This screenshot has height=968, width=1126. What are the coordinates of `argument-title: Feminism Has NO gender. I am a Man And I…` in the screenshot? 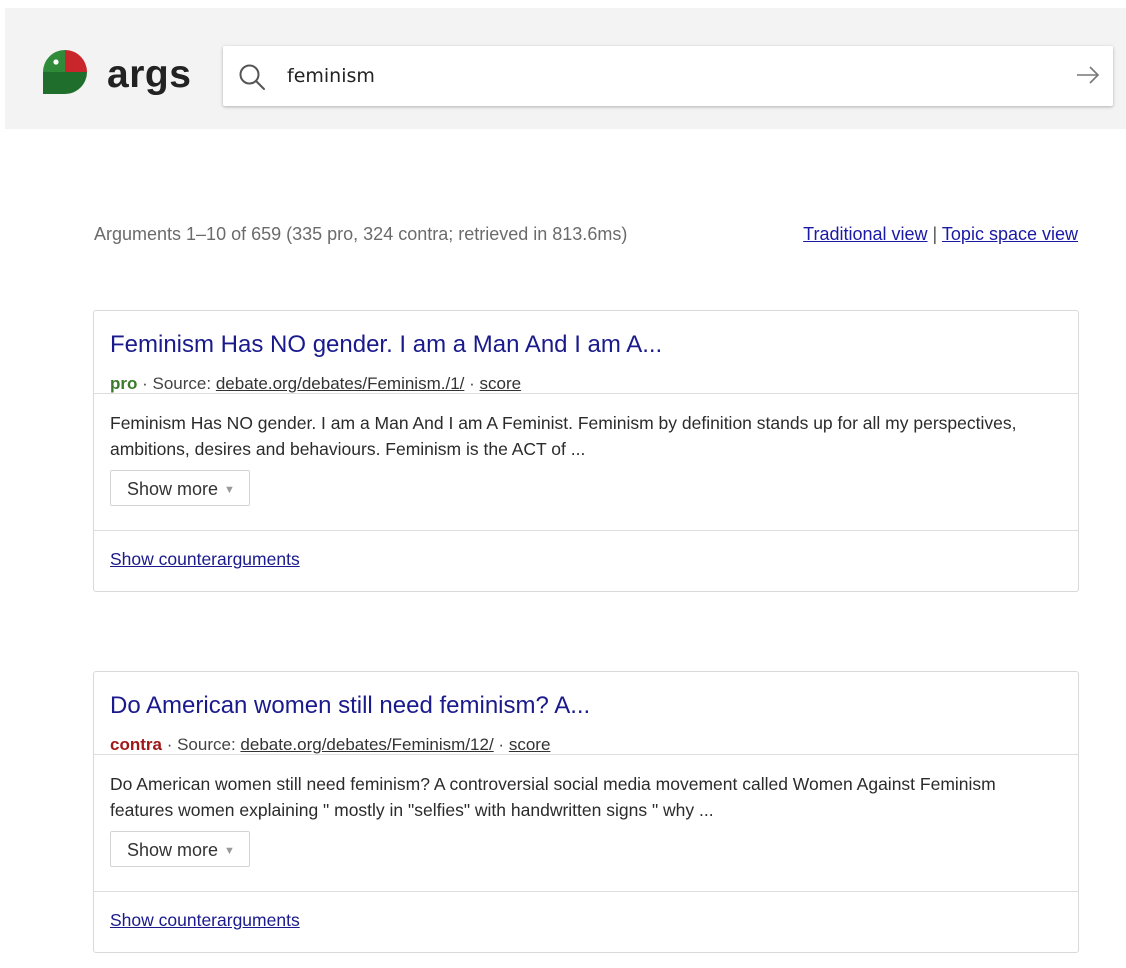 It's located at (586, 345).